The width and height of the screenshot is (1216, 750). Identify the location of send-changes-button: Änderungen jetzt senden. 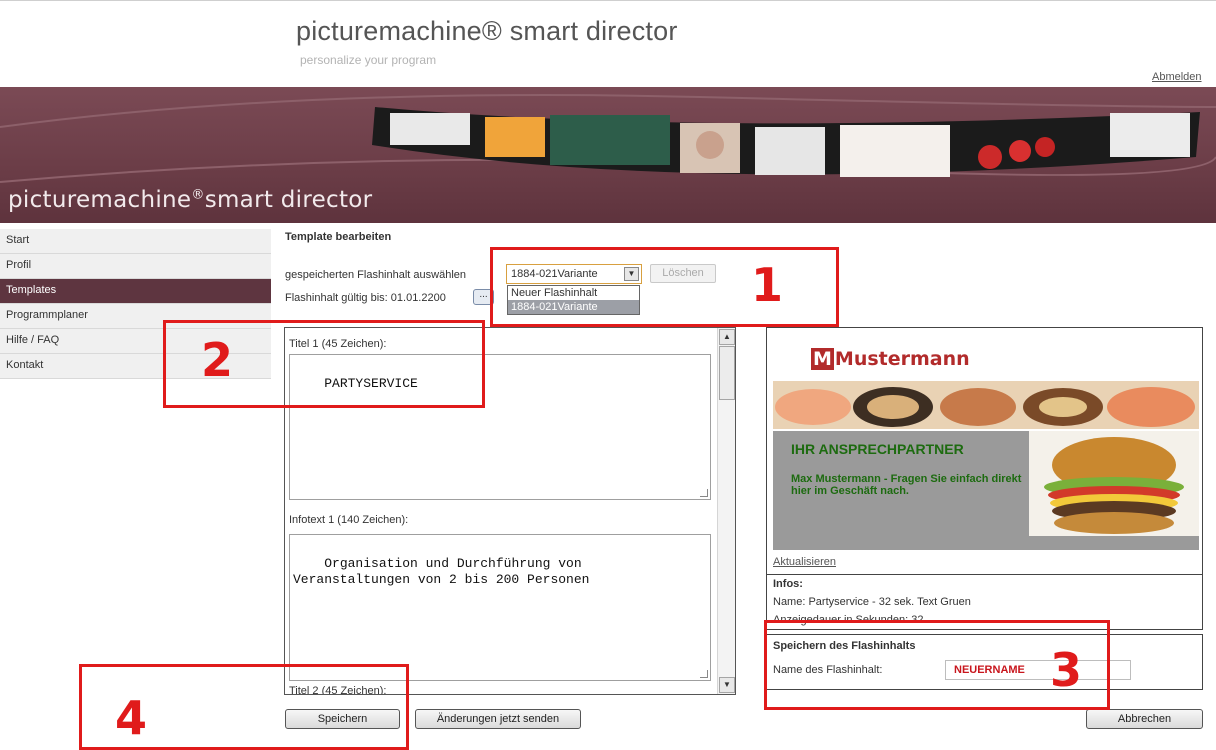
(498, 719).